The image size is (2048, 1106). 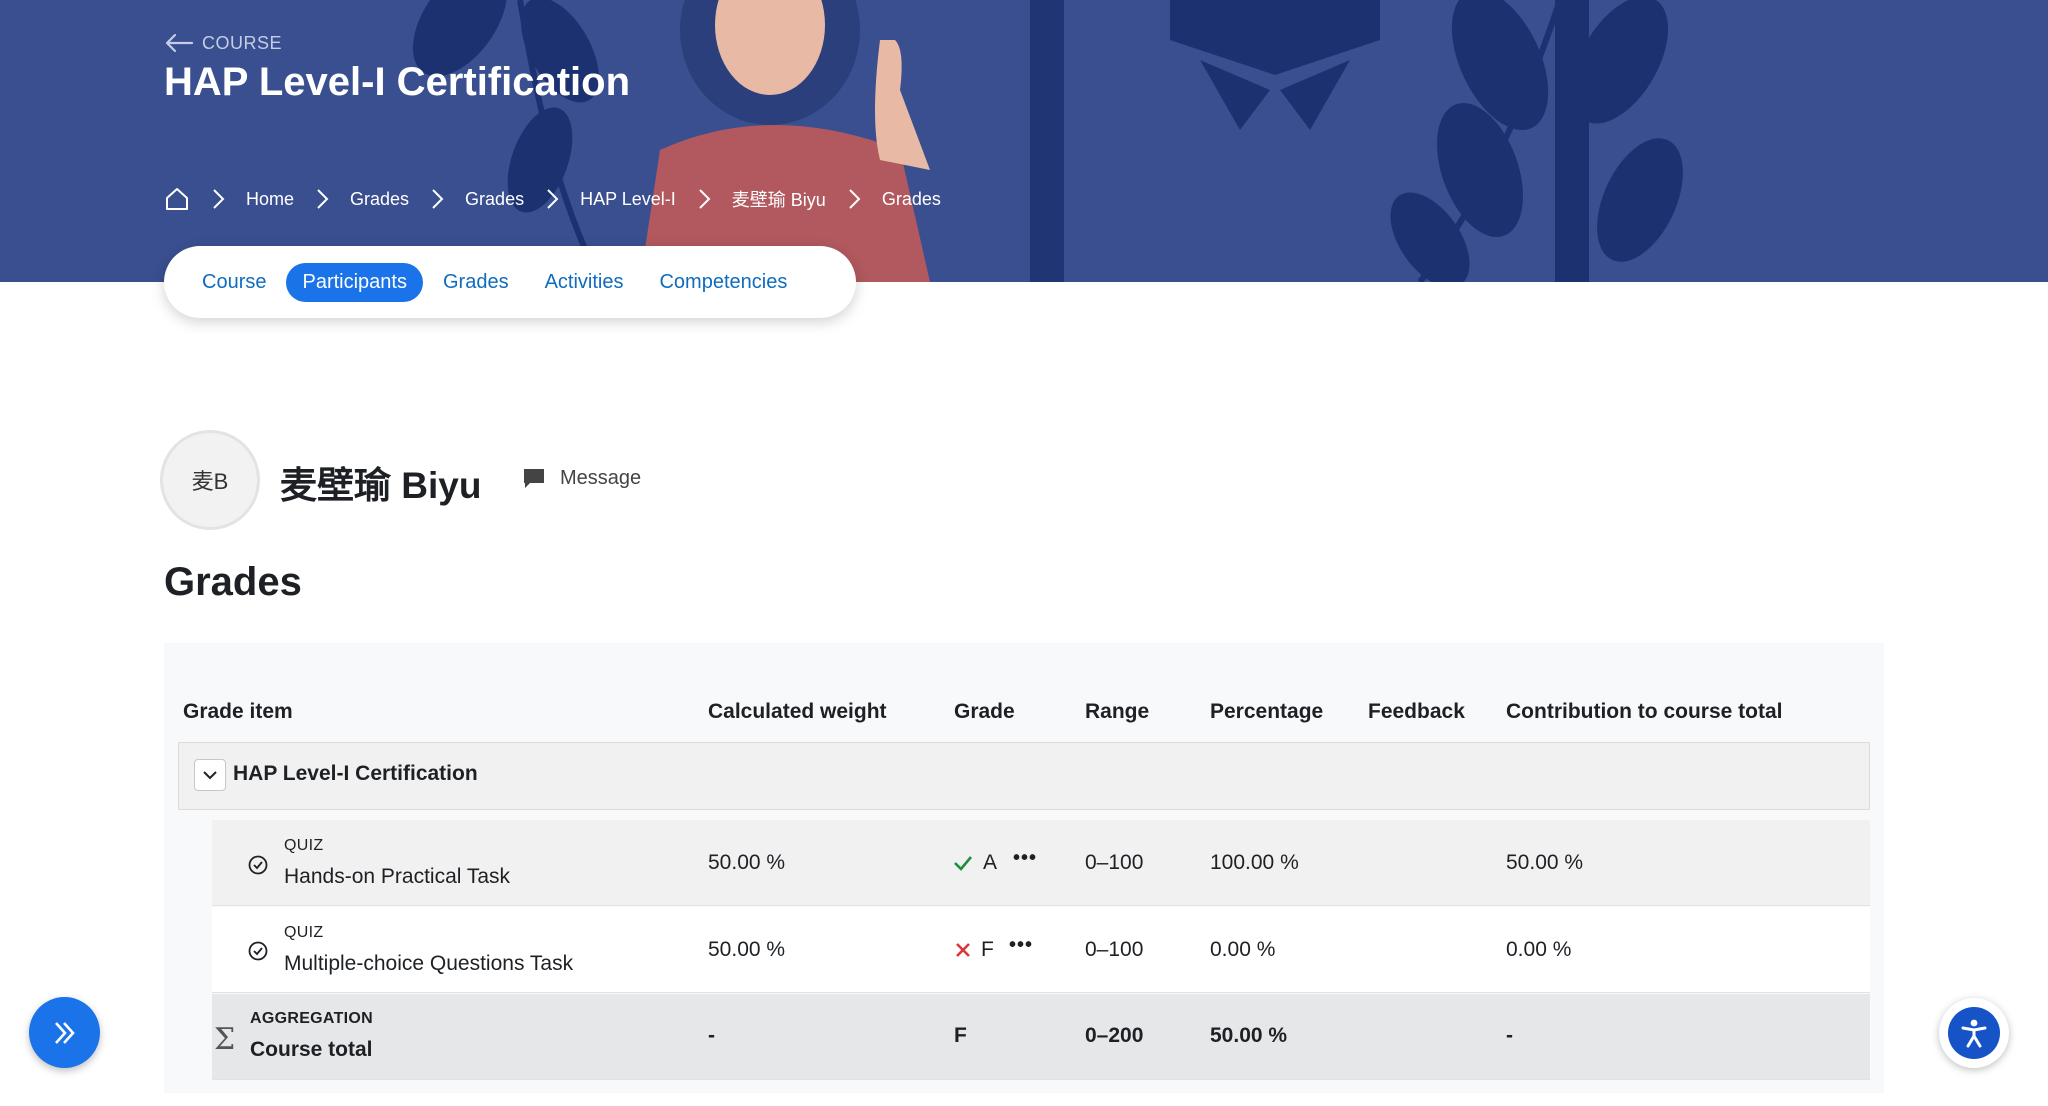 What do you see at coordinates (584, 282) in the screenshot?
I see `tab-activities: Activities` at bounding box center [584, 282].